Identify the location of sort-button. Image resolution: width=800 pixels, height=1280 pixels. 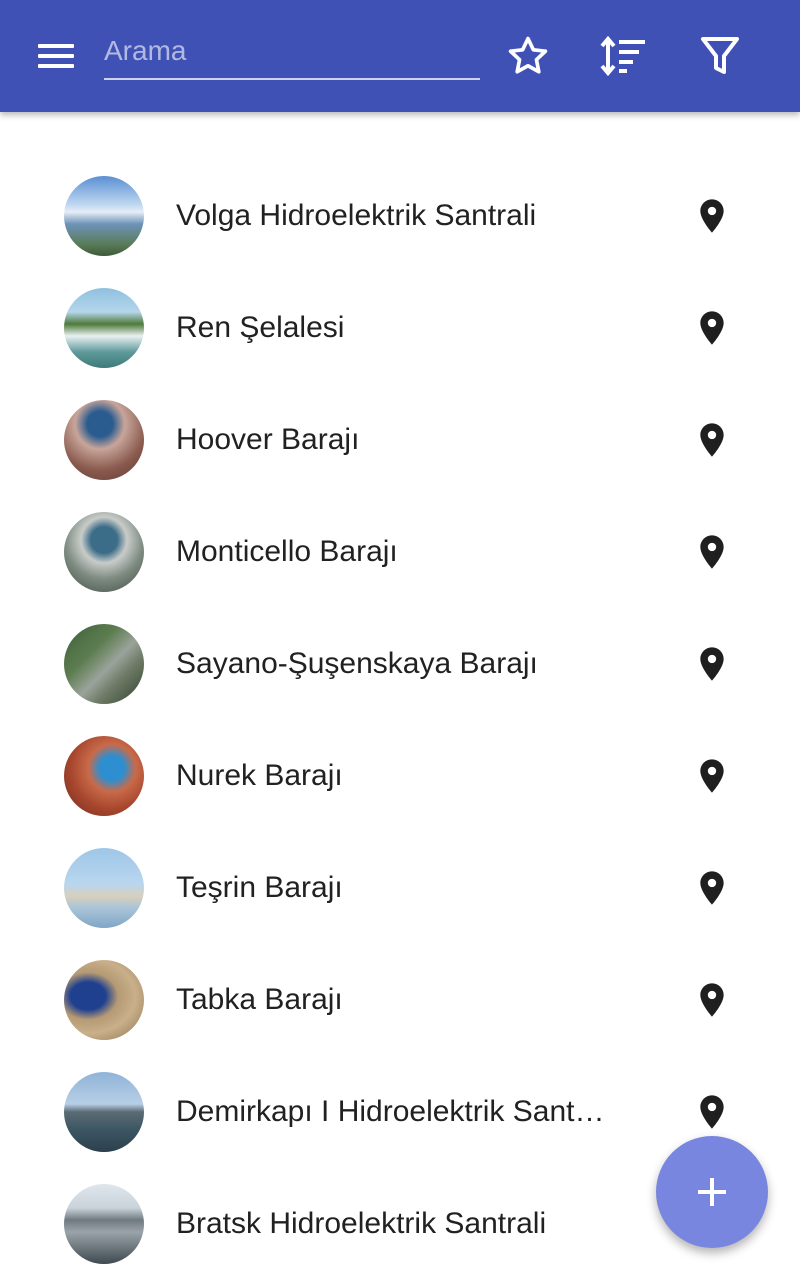
(623, 56).